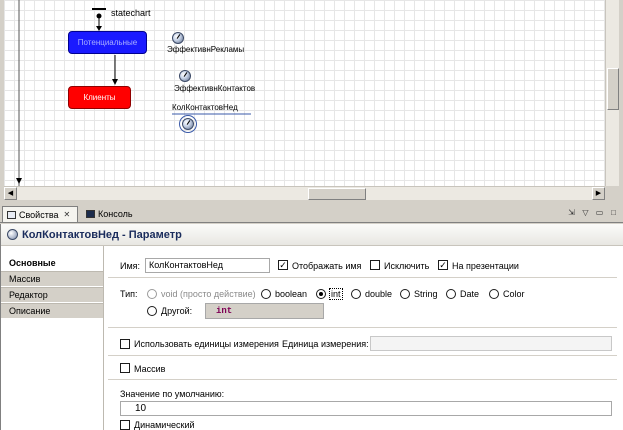 The image size is (623, 430). What do you see at coordinates (375, 265) in the screenshot?
I see `exclude-checkbox` at bounding box center [375, 265].